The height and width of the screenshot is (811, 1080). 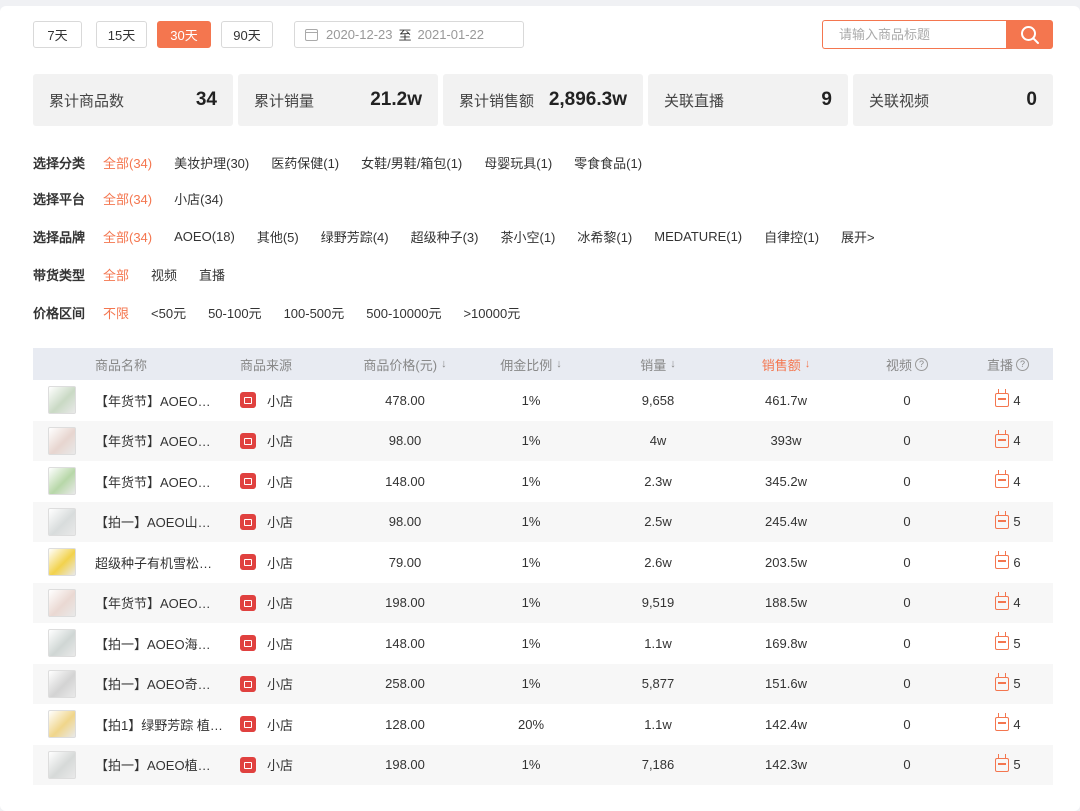 What do you see at coordinates (748, 100) in the screenshot?
I see `stat-card-live: 关联直播 9` at bounding box center [748, 100].